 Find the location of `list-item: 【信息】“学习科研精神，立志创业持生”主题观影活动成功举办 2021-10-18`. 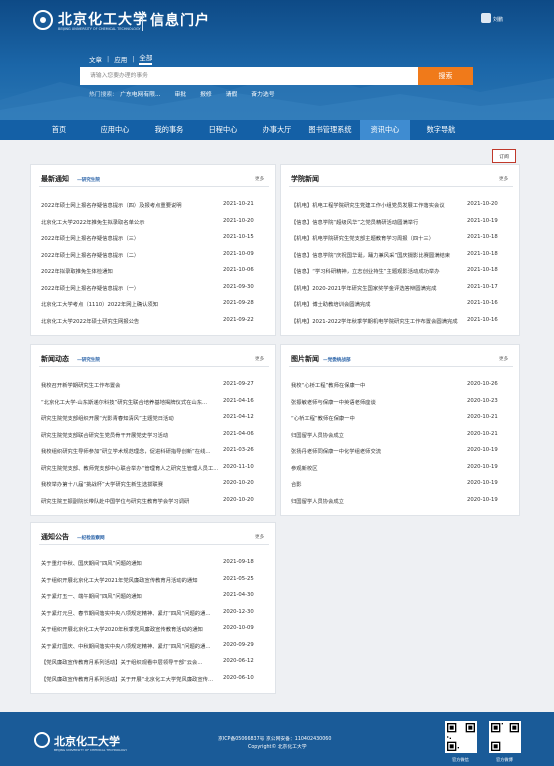

list-item: 【信息】“学习科研精神，立志创业持生”主题观影活动成功举办 2021-10-18 is located at coordinates (401, 271).